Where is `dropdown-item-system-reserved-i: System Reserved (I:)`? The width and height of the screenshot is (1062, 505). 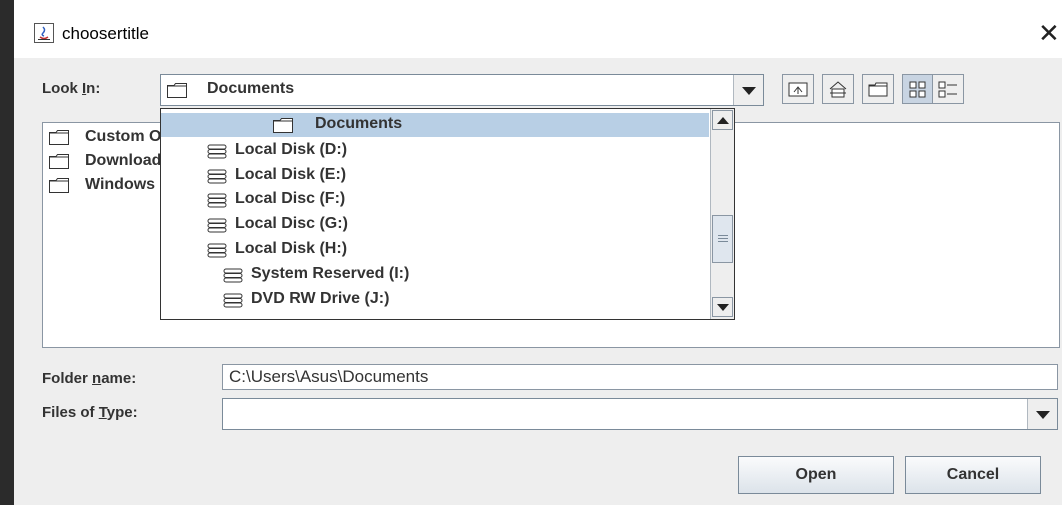 dropdown-item-system-reserved-i: System Reserved (I:) is located at coordinates (435, 275).